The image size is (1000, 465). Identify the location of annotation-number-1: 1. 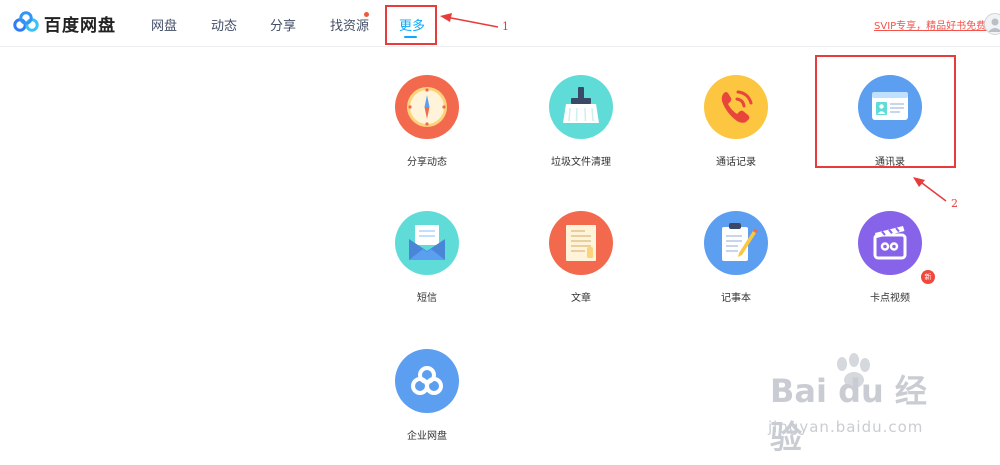
(505, 26).